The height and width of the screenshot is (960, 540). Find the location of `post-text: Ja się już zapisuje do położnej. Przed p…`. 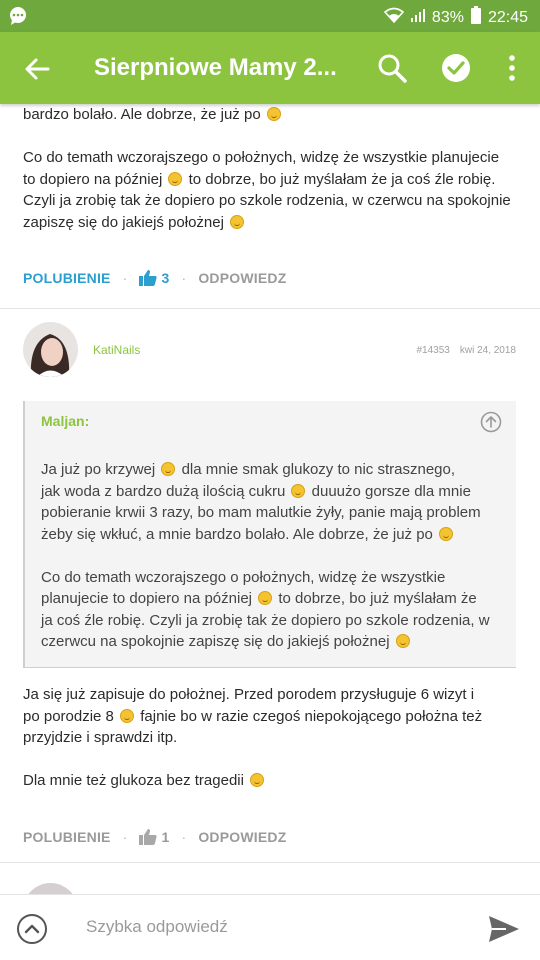

post-text: Ja się już zapisuje do położnej. Przed p… is located at coordinates (253, 737).